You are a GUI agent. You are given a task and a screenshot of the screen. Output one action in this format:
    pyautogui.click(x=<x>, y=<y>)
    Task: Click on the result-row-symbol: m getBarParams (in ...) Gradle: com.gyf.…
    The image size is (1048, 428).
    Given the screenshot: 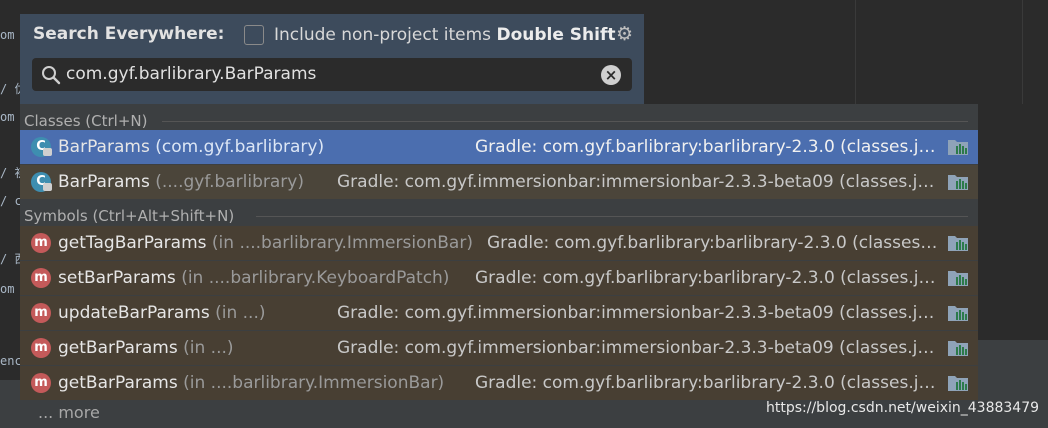 What is the action you would take?
    pyautogui.click(x=499, y=348)
    